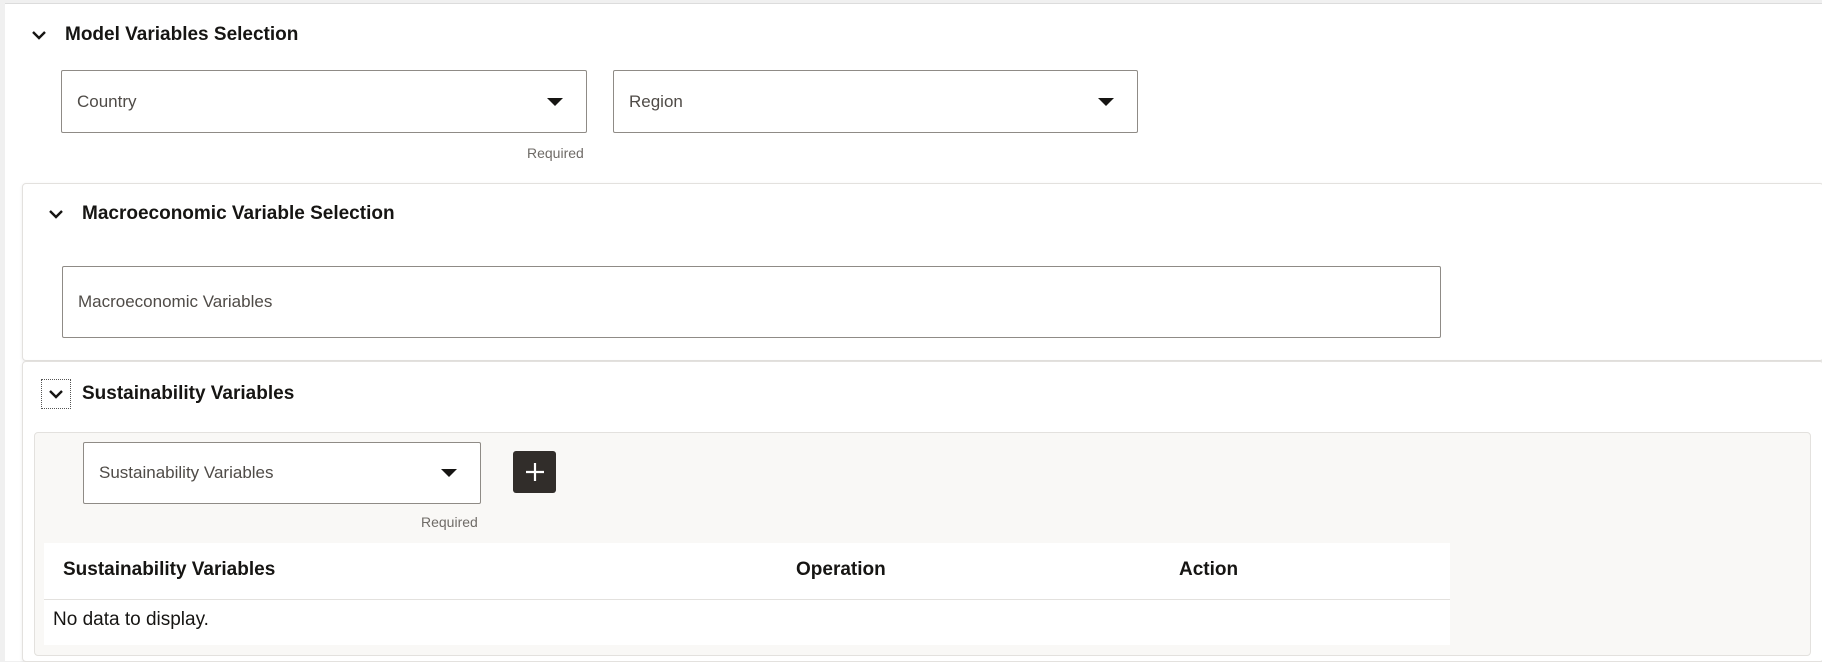  I want to click on collapse-model-section-button, so click(39, 35).